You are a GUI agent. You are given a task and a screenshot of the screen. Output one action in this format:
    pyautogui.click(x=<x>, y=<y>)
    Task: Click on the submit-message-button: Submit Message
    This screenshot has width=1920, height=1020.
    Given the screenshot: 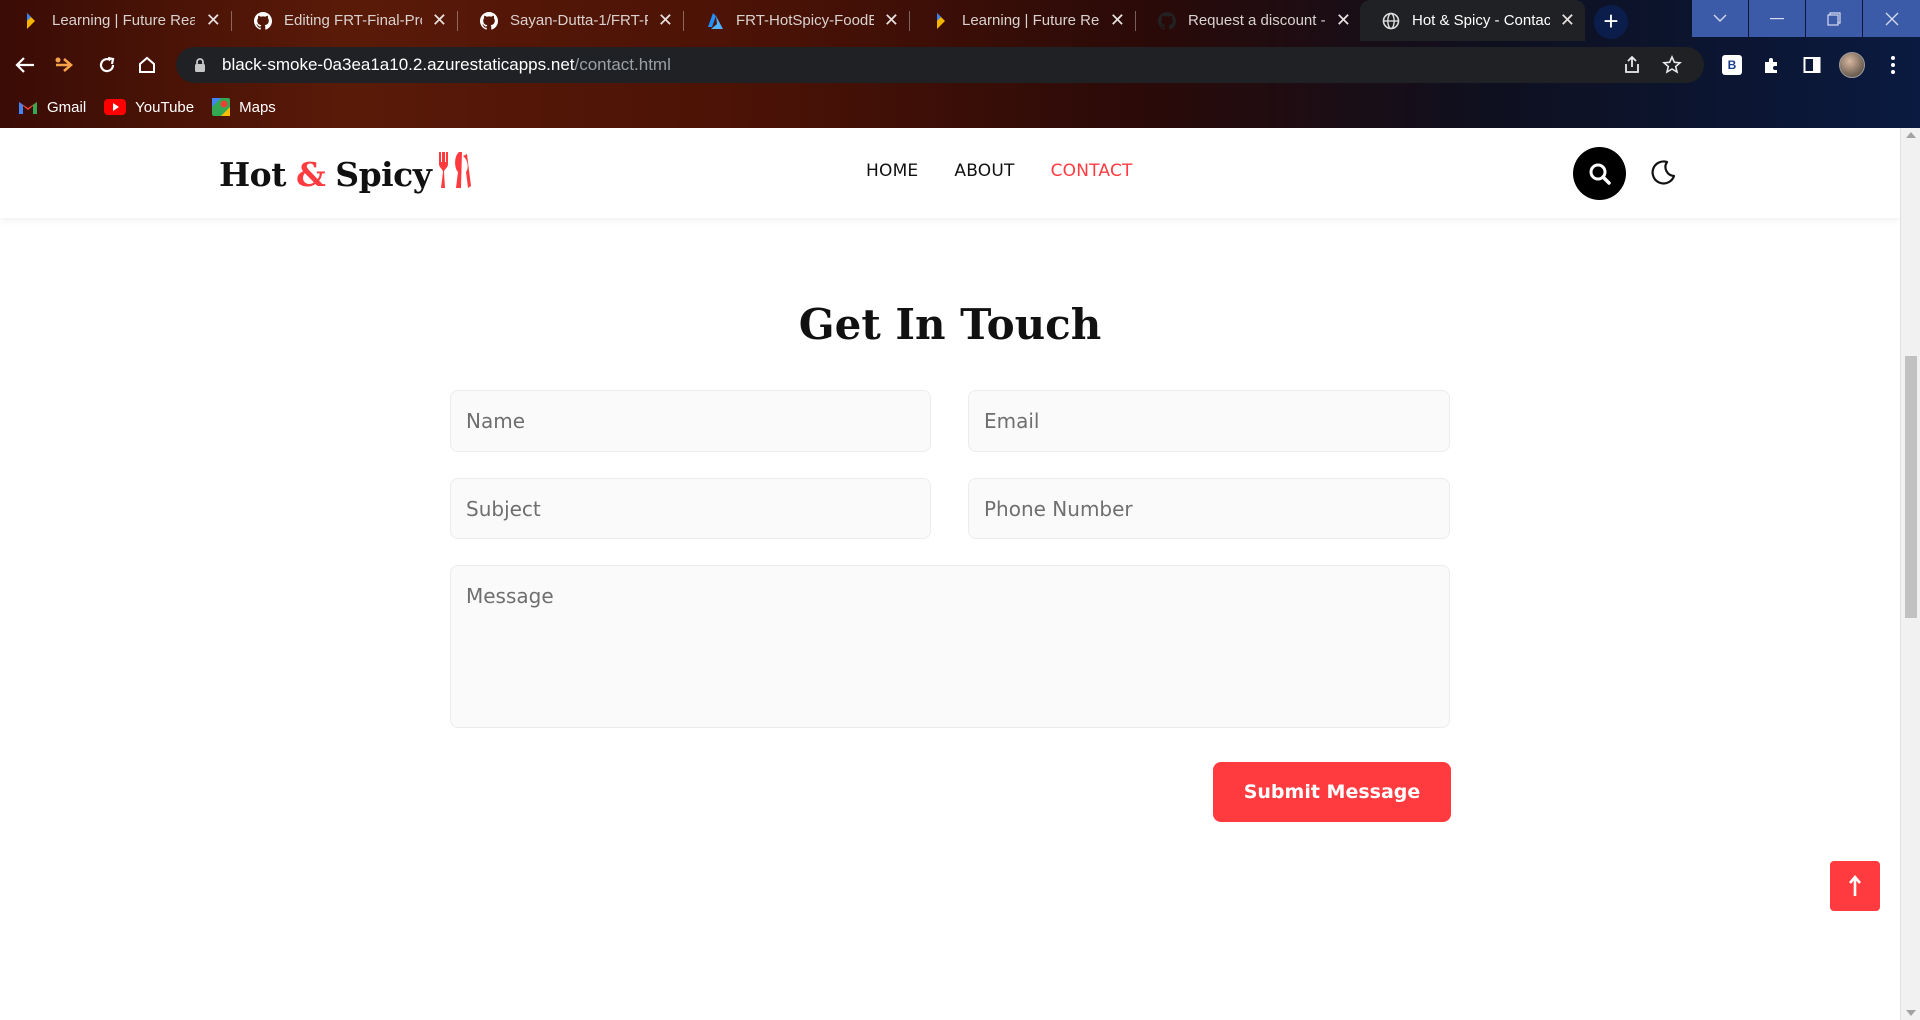 What is the action you would take?
    pyautogui.click(x=1332, y=792)
    